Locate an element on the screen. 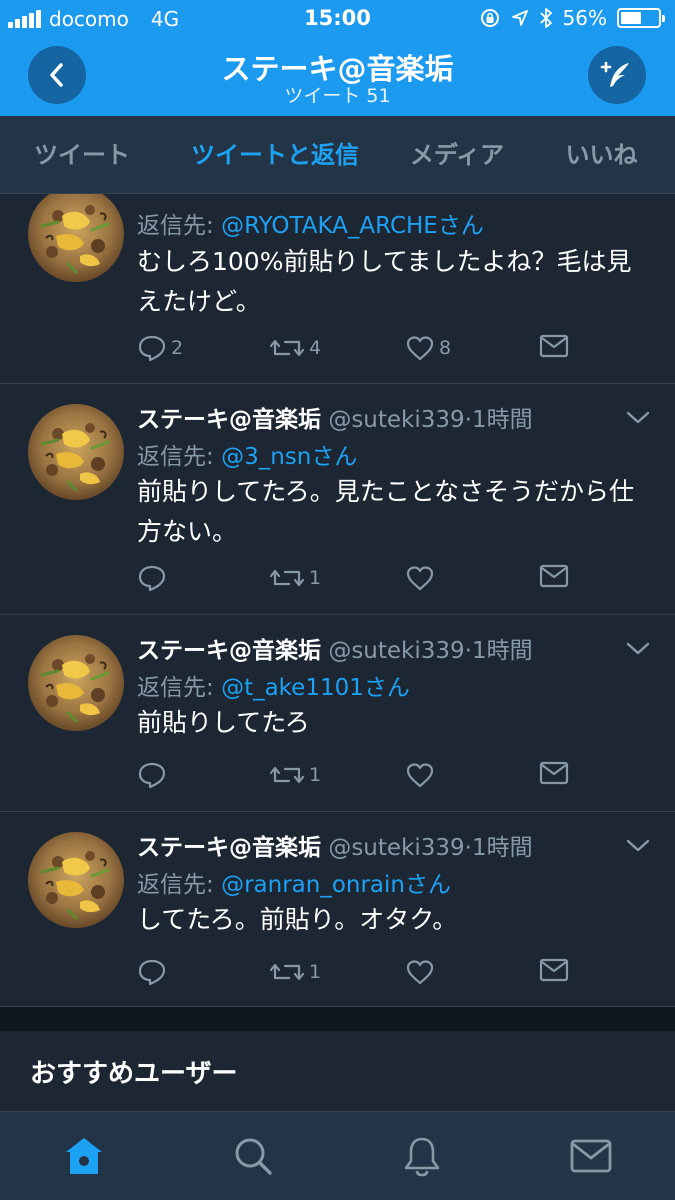 This screenshot has width=675, height=1200. search-icon is located at coordinates (253, 1156).